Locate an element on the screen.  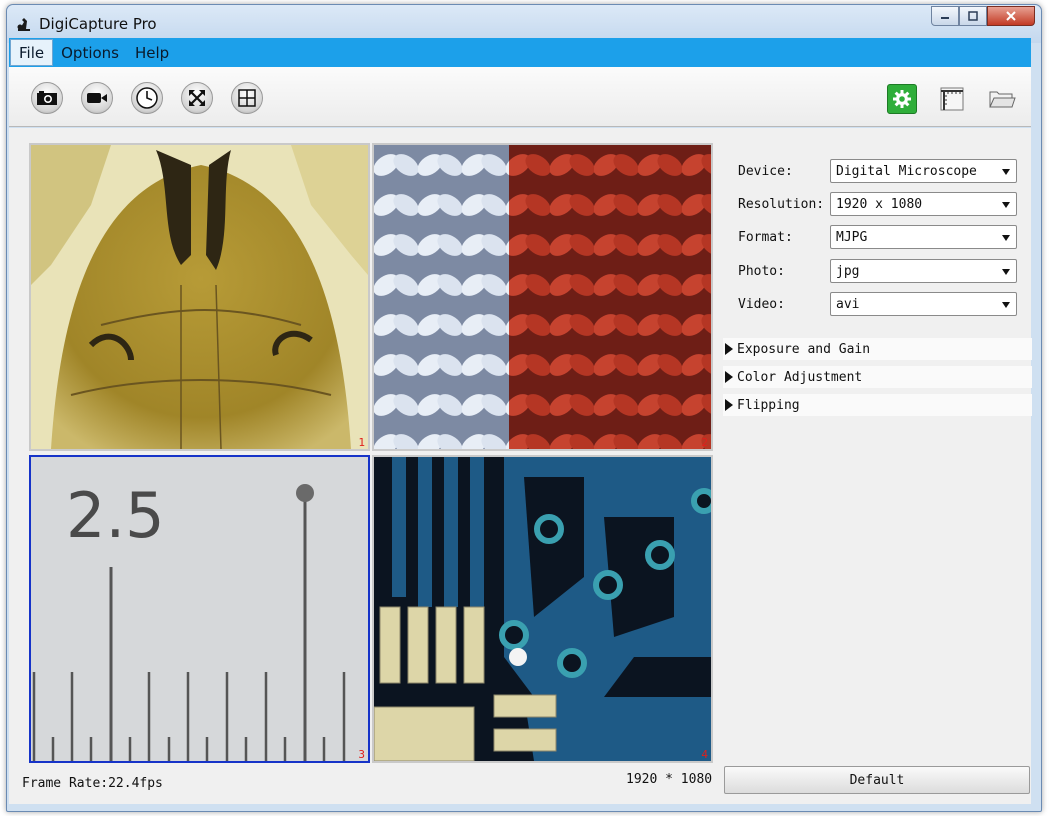
menu-file: File is located at coordinates (32, 52).